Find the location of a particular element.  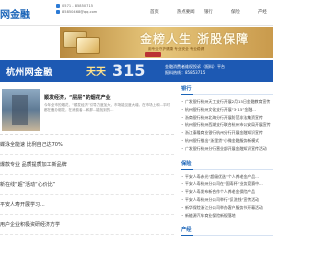

list-item: 杭州银行杭州西湖支行联合杭州市公安局开展宣传 is located at coordinates (227, 125).